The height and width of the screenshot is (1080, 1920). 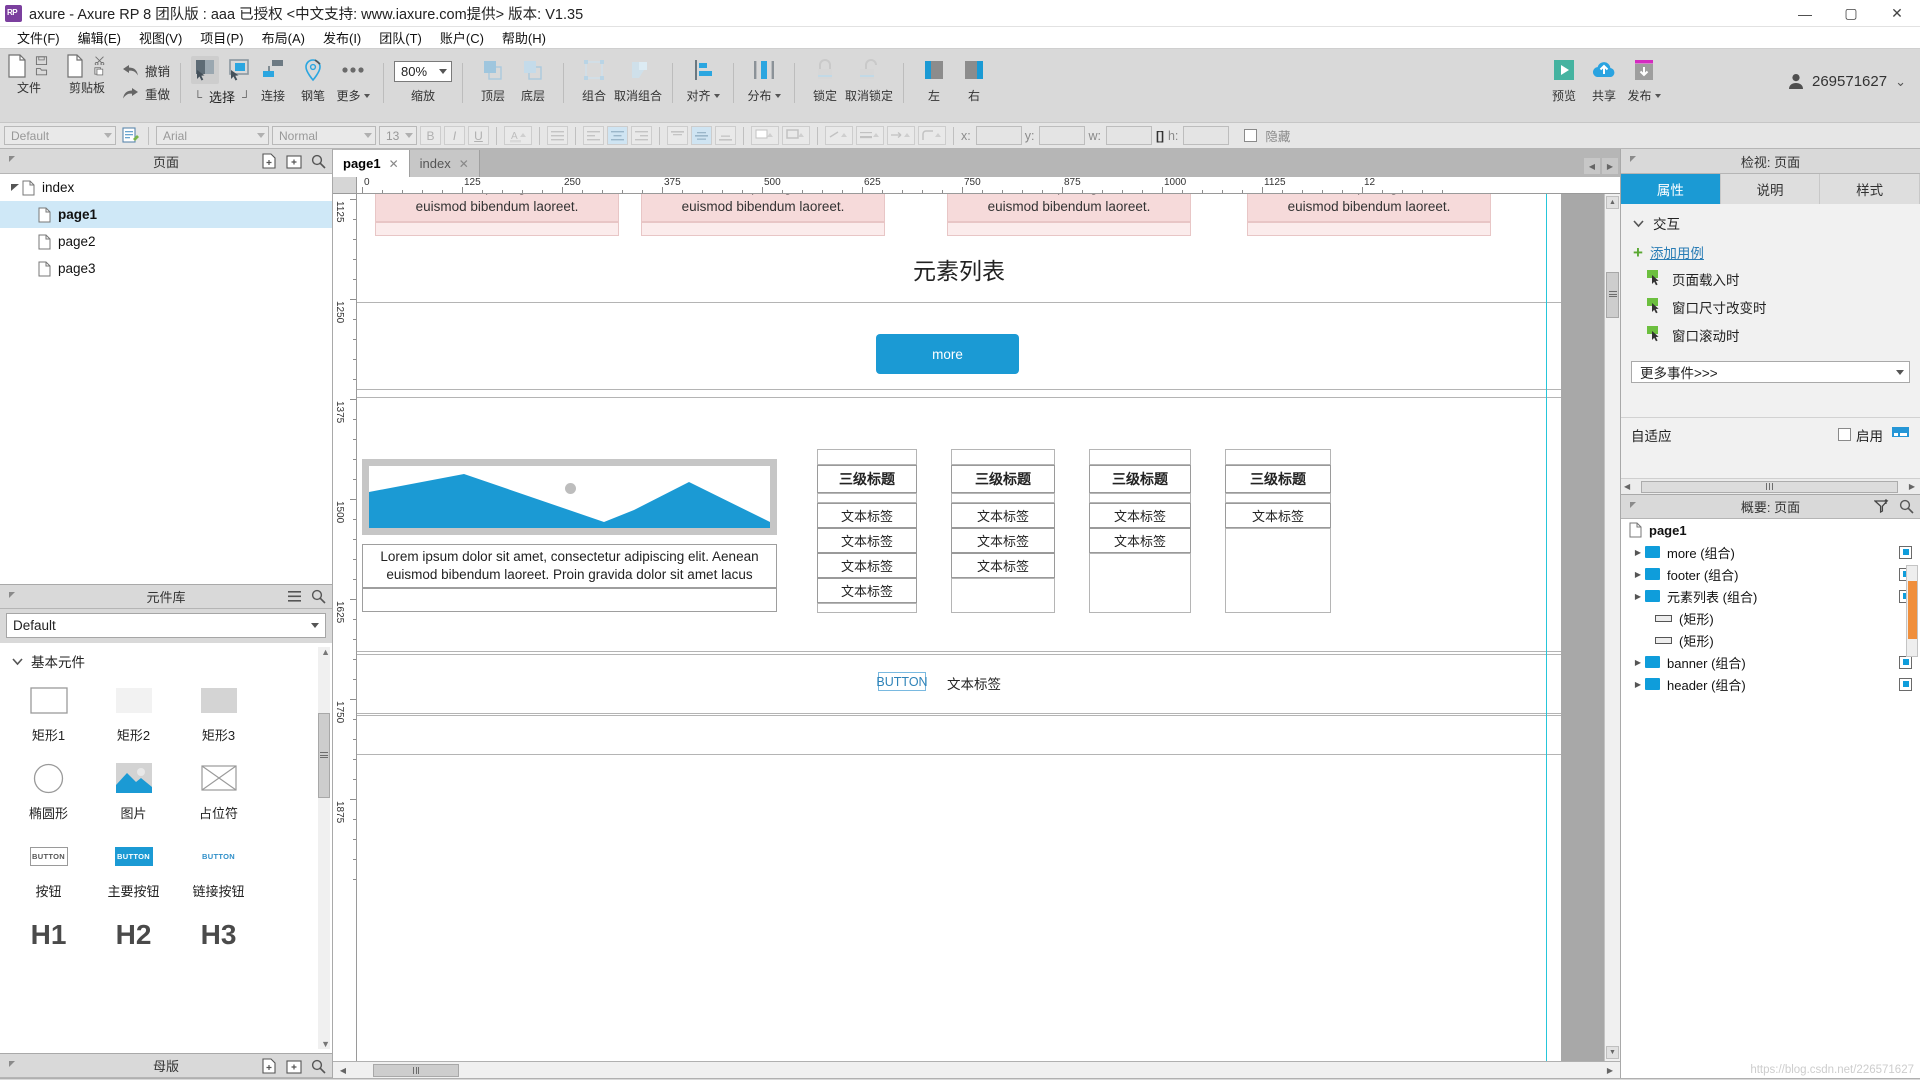 I want to click on preview-button: 预览, so click(x=1564, y=76).